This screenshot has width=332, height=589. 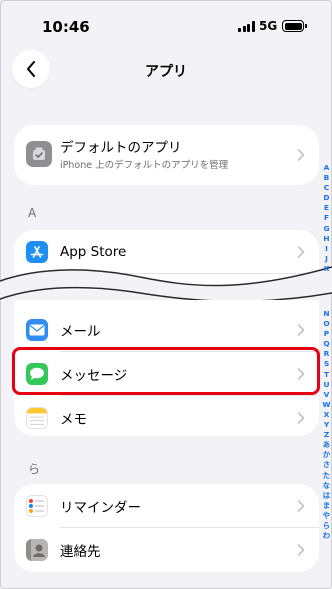 What do you see at coordinates (326, 375) in the screenshot?
I see `index-letter: T` at bounding box center [326, 375].